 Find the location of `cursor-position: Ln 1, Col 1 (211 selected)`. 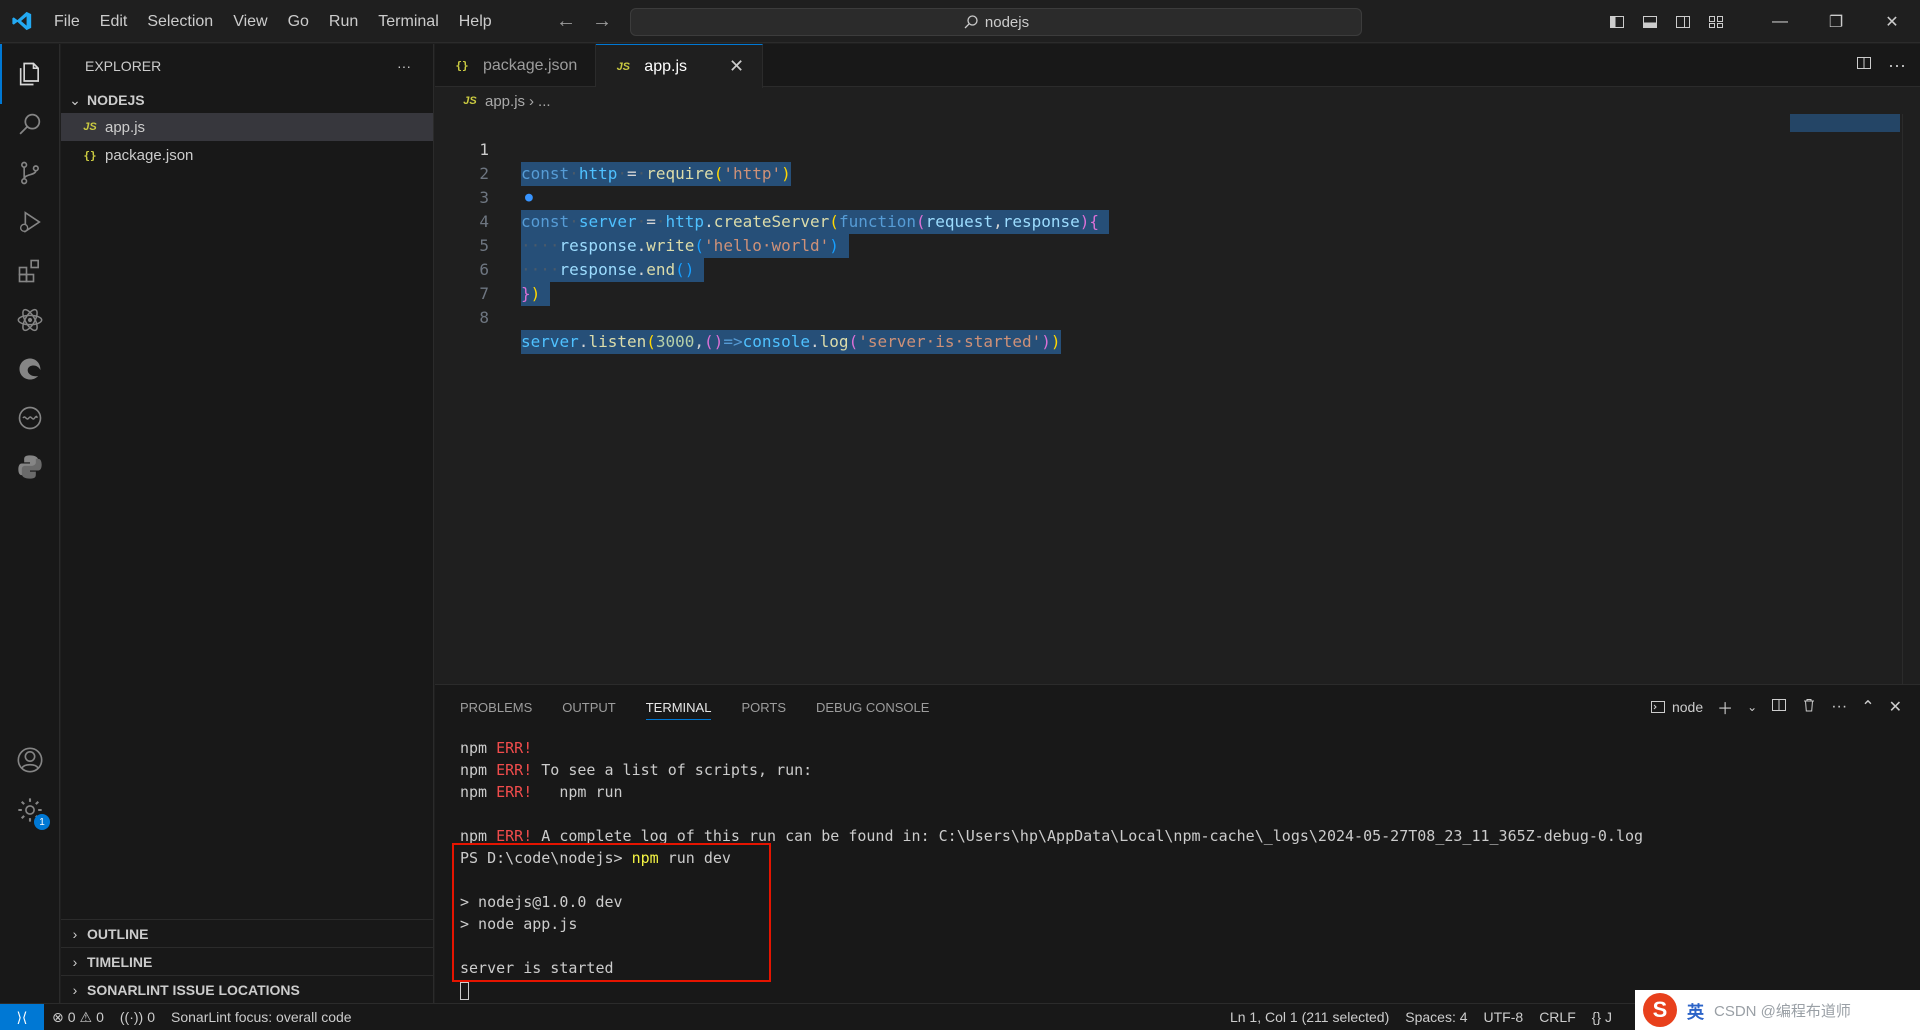

cursor-position: Ln 1, Col 1 (211 selected) is located at coordinates (1309, 1017).